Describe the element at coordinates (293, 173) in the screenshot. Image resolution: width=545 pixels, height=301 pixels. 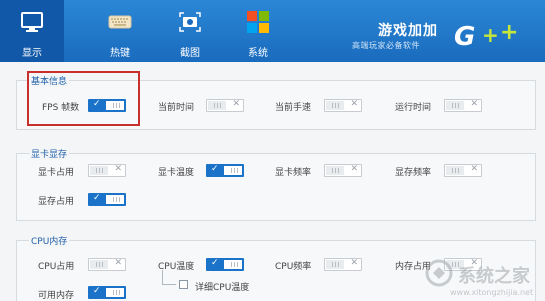
I see `item-gpu-freq-label: 显卡频率` at that location.